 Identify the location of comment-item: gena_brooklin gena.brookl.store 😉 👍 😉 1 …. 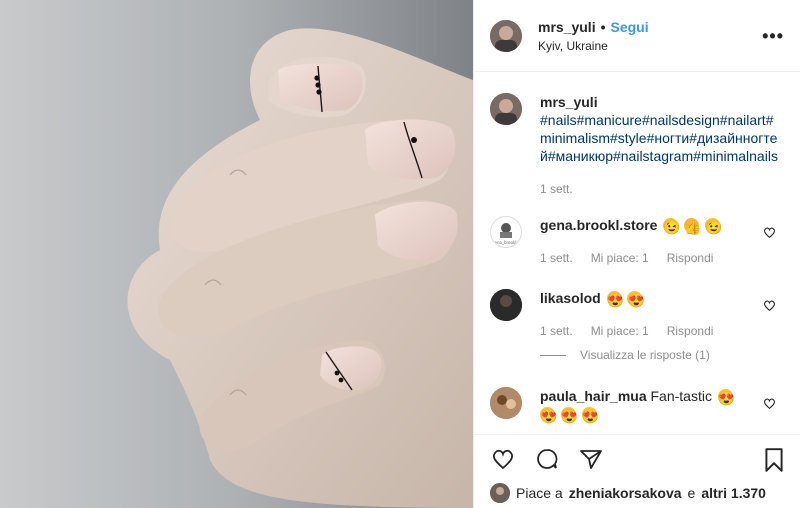
(637, 241).